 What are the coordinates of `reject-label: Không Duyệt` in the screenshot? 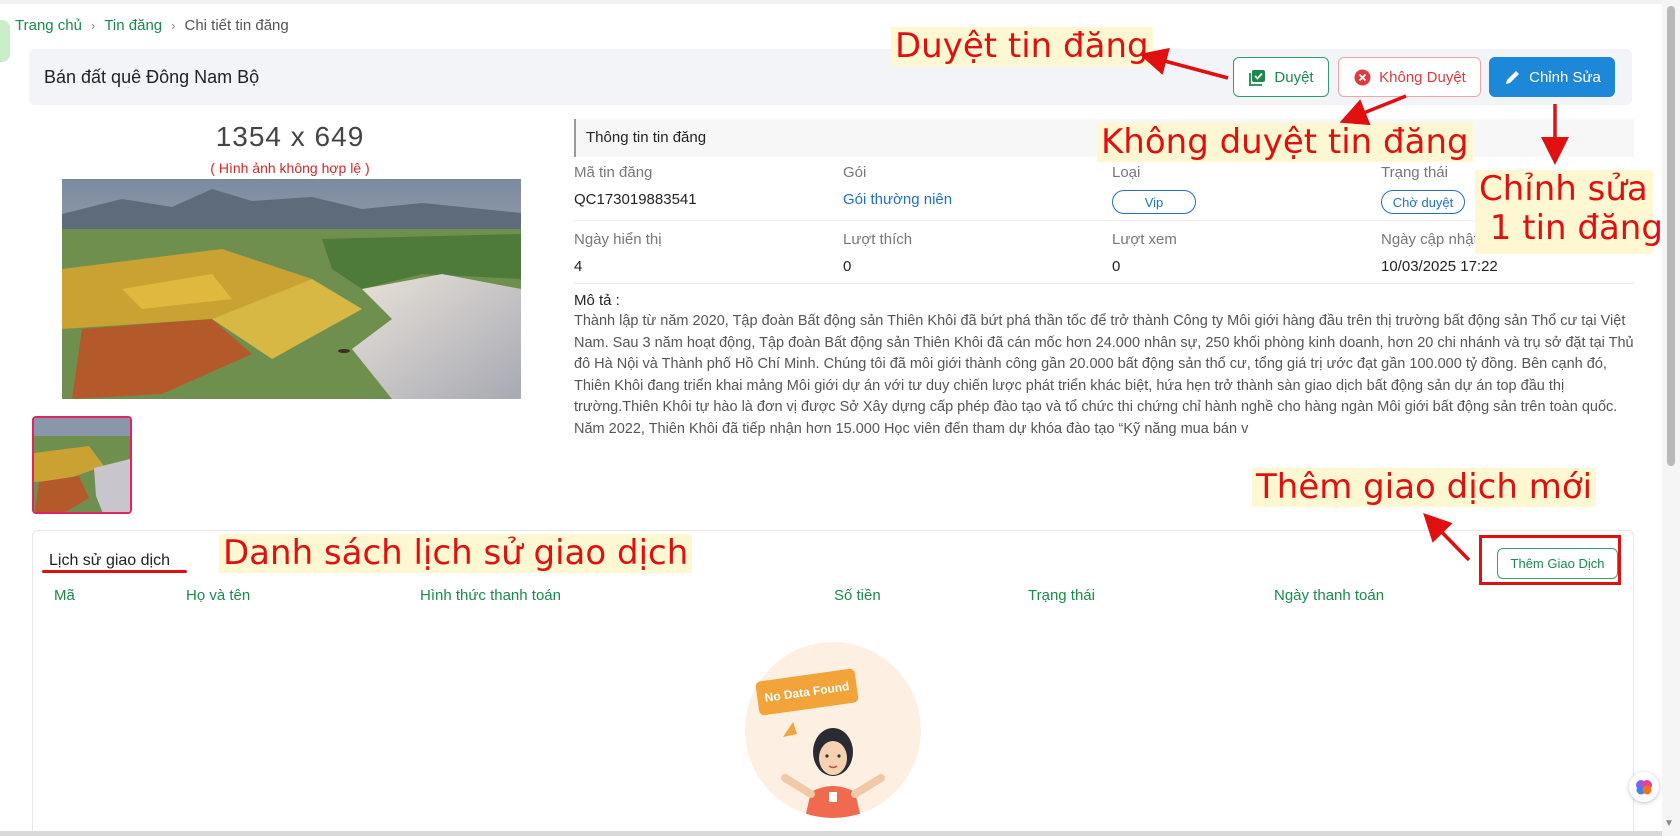 It's located at (1422, 77).